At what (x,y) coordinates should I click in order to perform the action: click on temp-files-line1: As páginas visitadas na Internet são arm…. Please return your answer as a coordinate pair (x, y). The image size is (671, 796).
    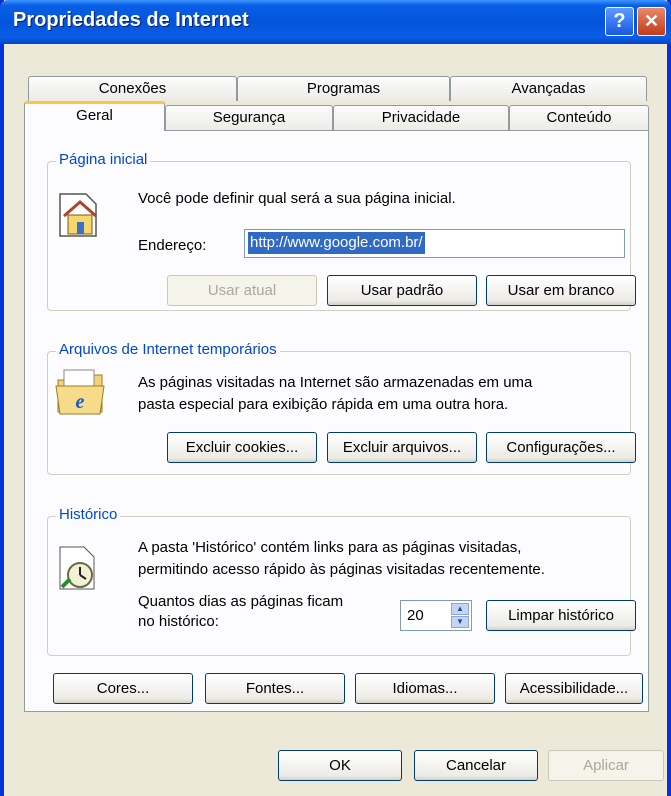
    Looking at the image, I should click on (335, 382).